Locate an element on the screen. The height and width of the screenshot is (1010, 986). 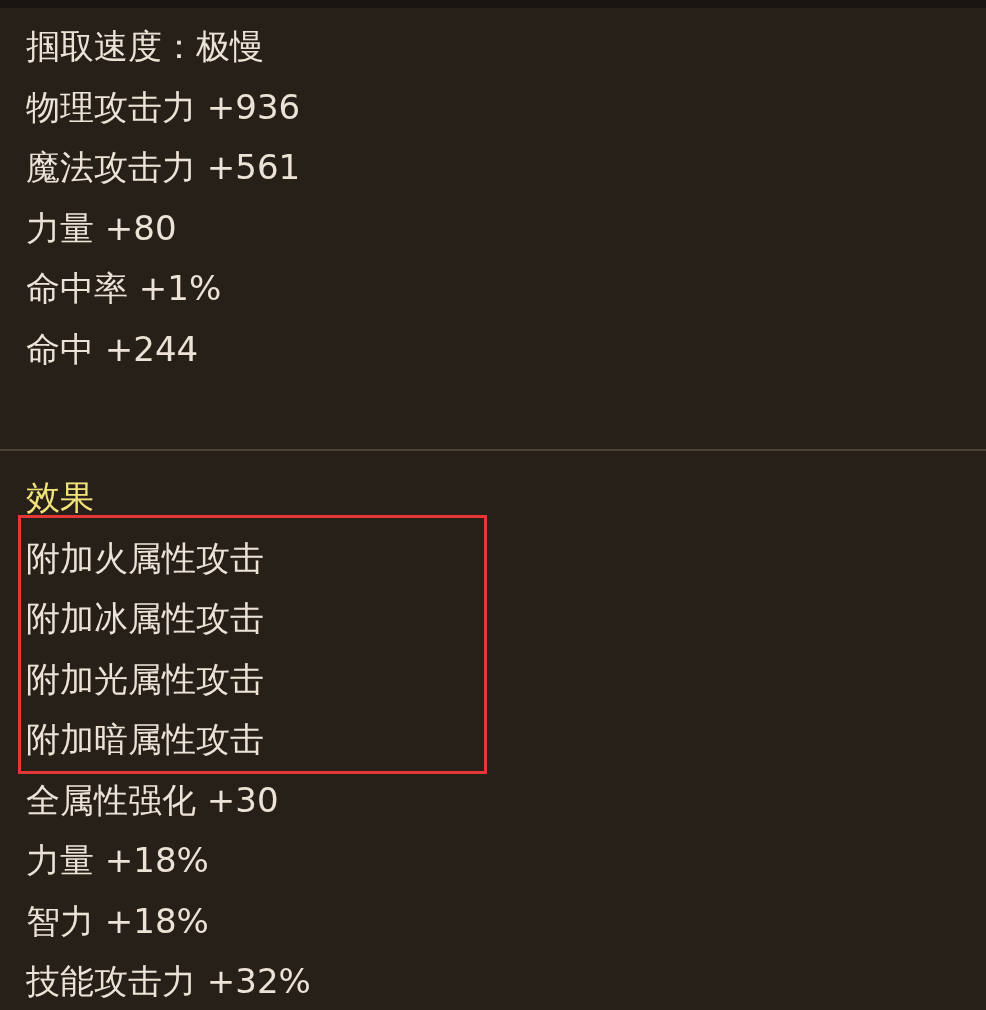
effect-line: 附加光属性攻击 is located at coordinates (145, 678).